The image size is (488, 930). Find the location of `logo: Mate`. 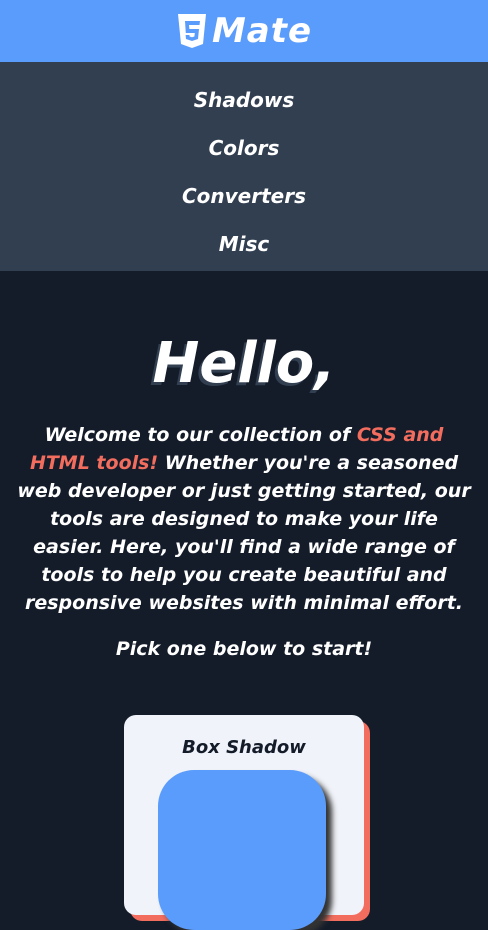

logo: Mate is located at coordinates (244, 31).